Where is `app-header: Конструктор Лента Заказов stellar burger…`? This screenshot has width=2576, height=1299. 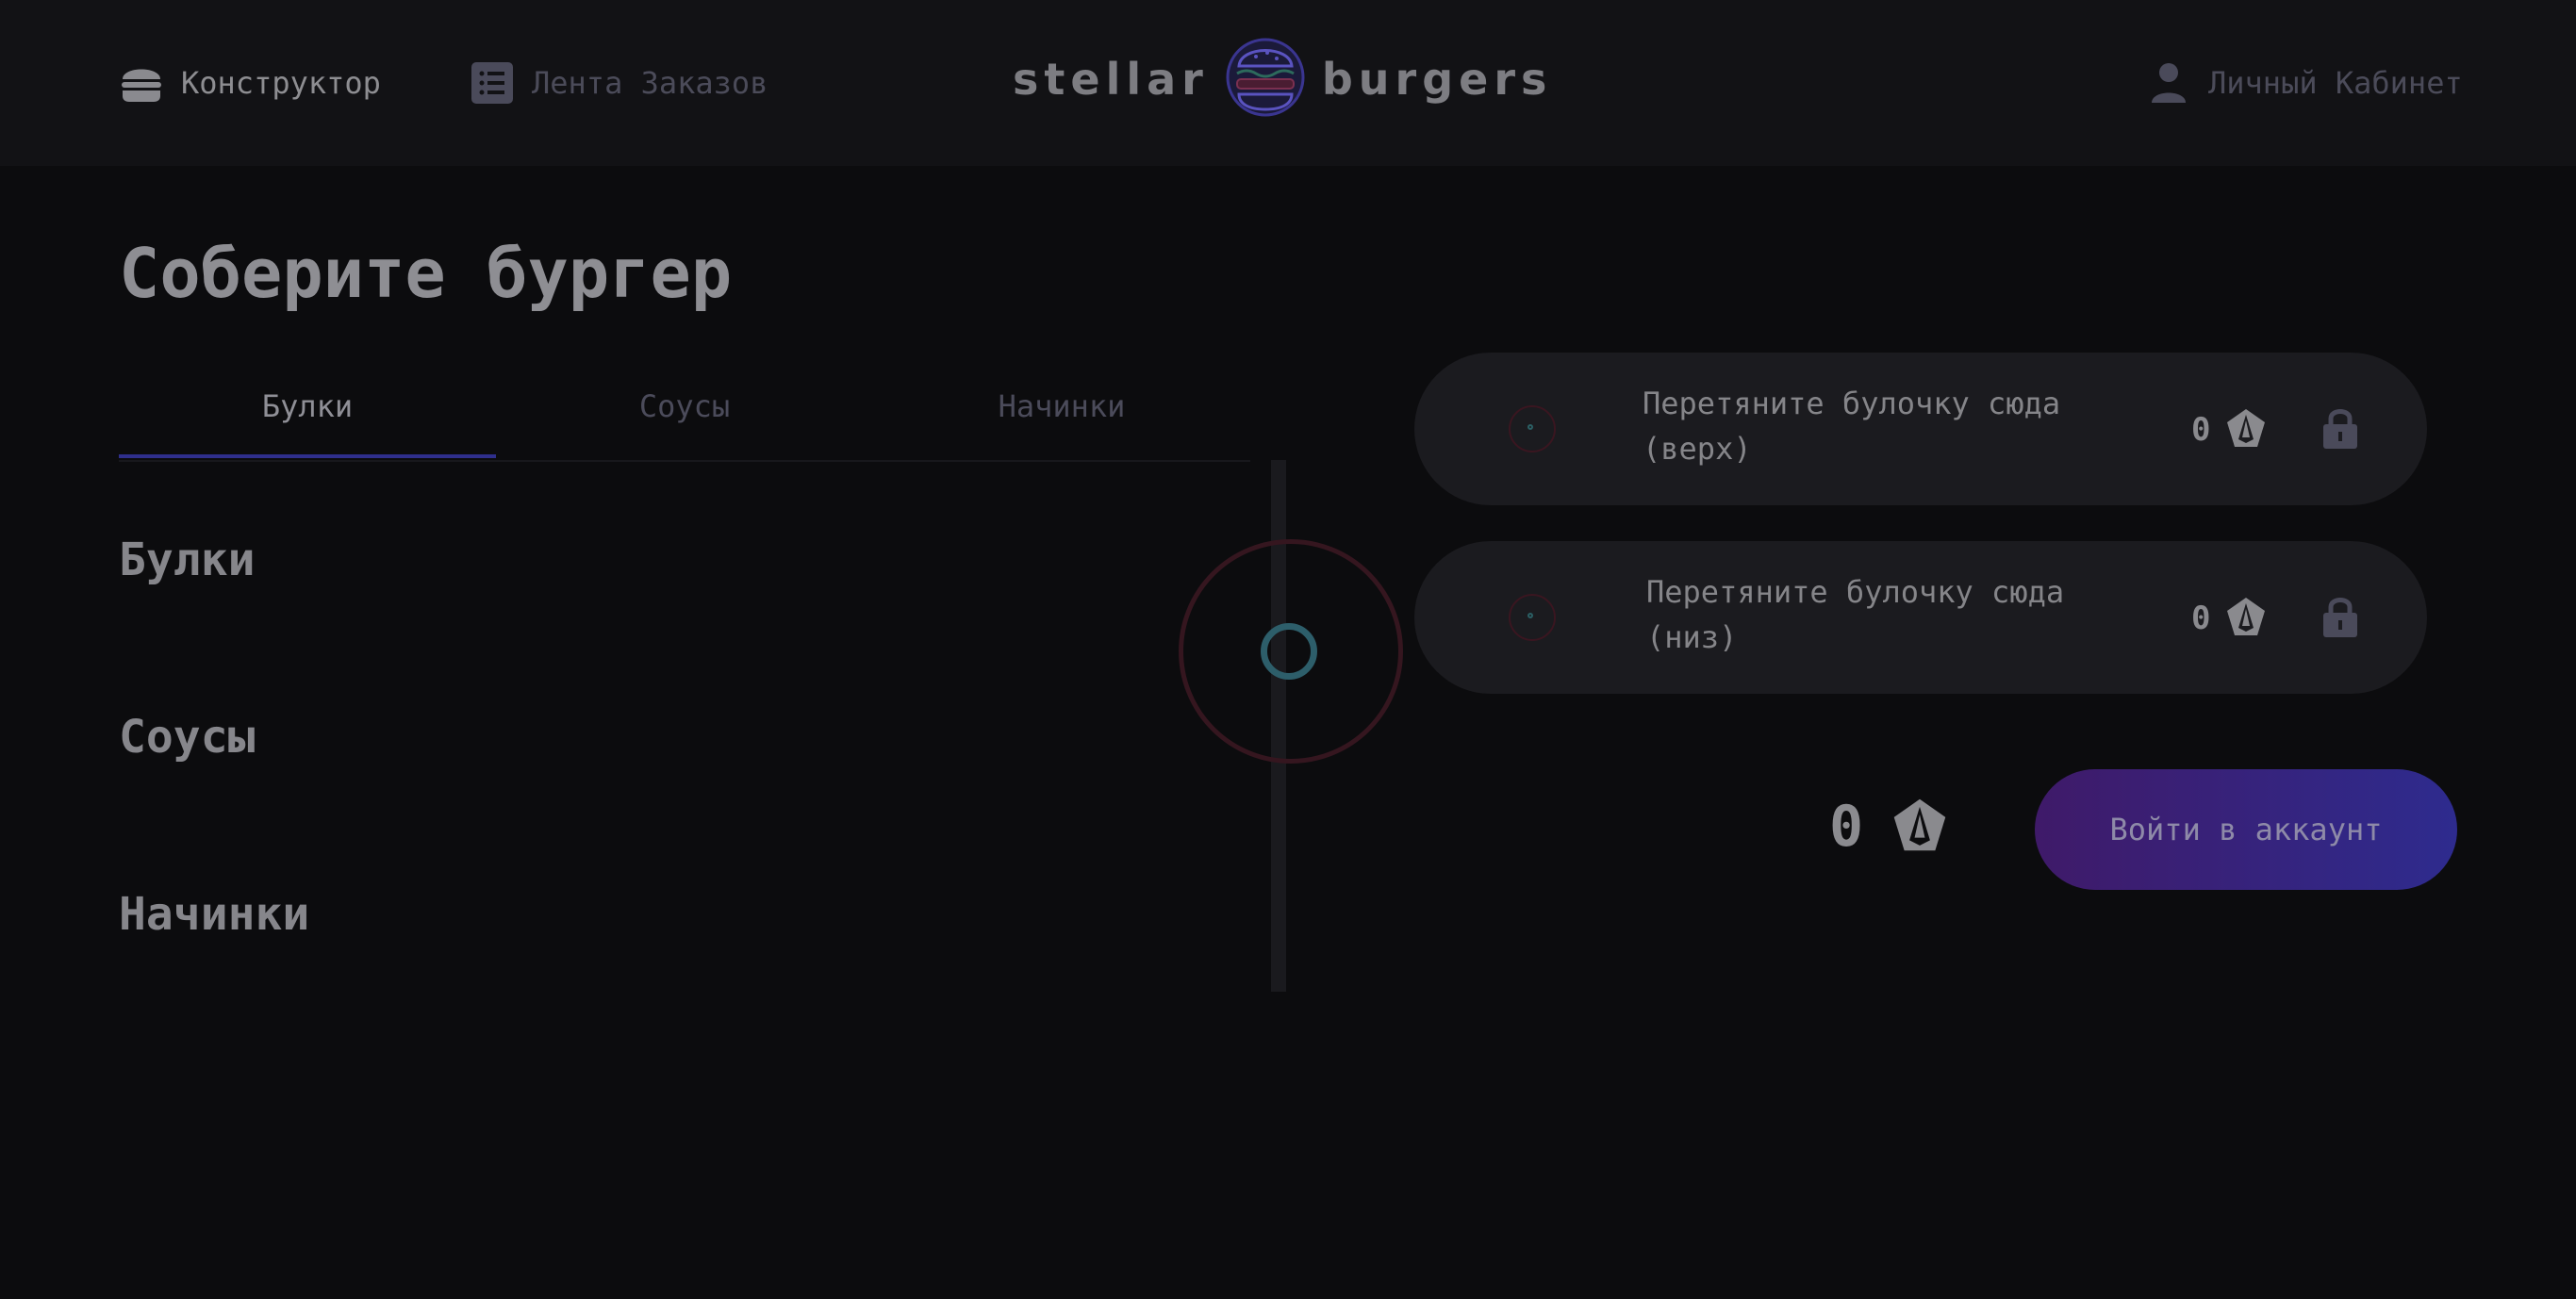 app-header: Конструктор Лента Заказов stellar burger… is located at coordinates (1288, 83).